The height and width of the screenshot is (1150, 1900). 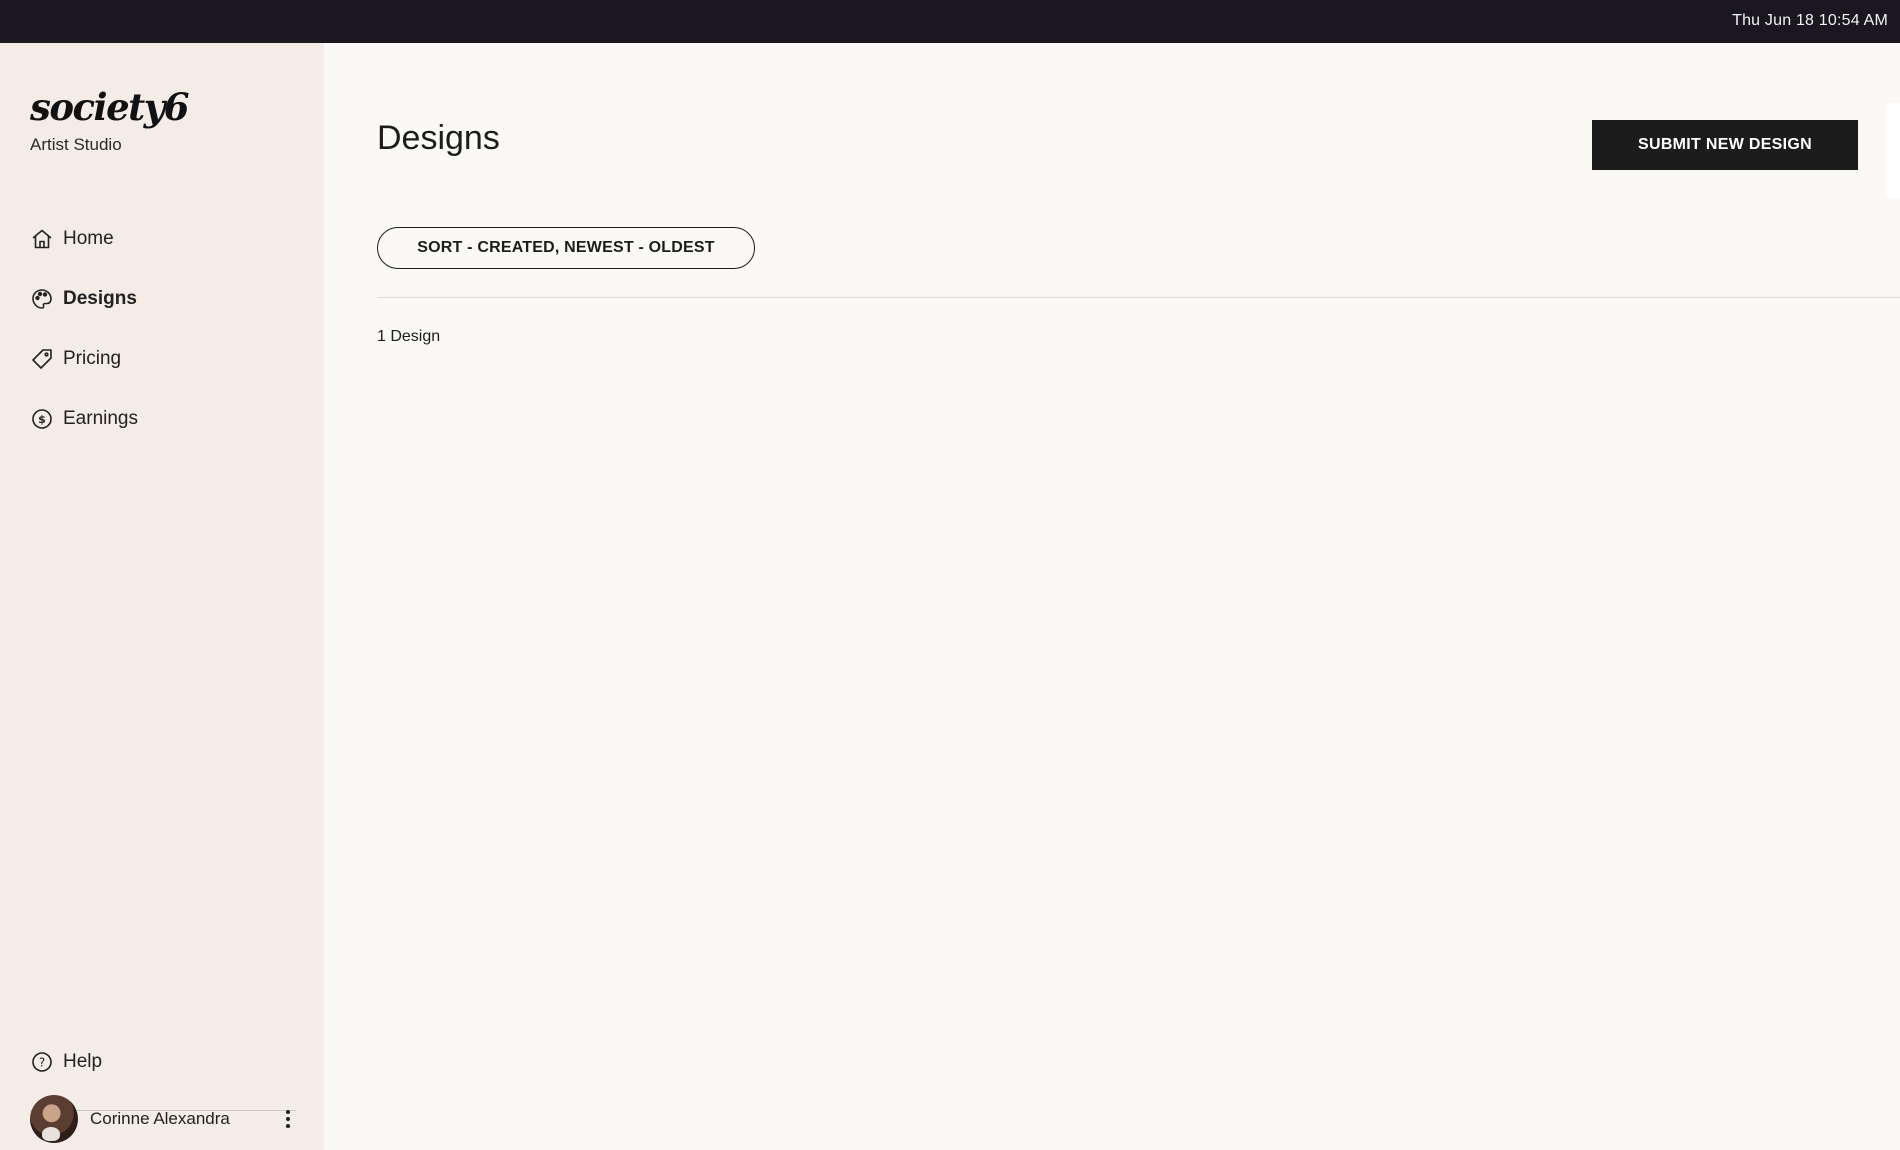 What do you see at coordinates (165, 299) in the screenshot?
I see `sidebar-item-designs: Designs` at bounding box center [165, 299].